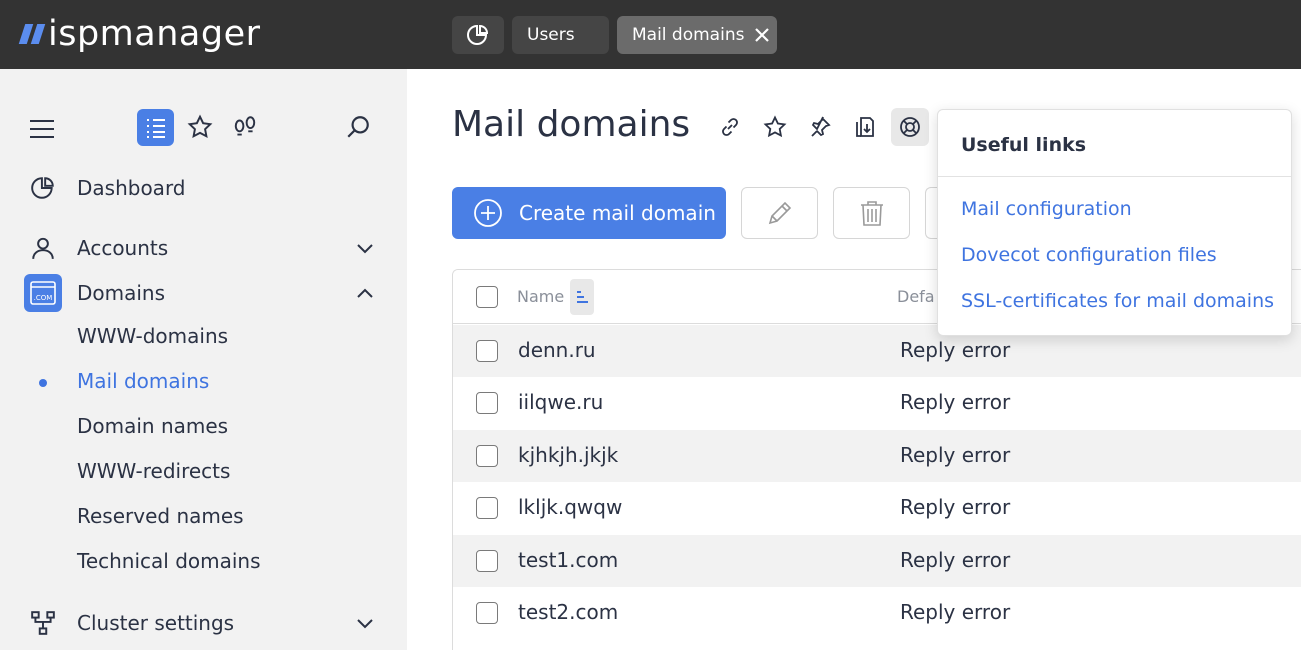 The image size is (1301, 650). I want to click on select-all-checkbox, so click(487, 297).